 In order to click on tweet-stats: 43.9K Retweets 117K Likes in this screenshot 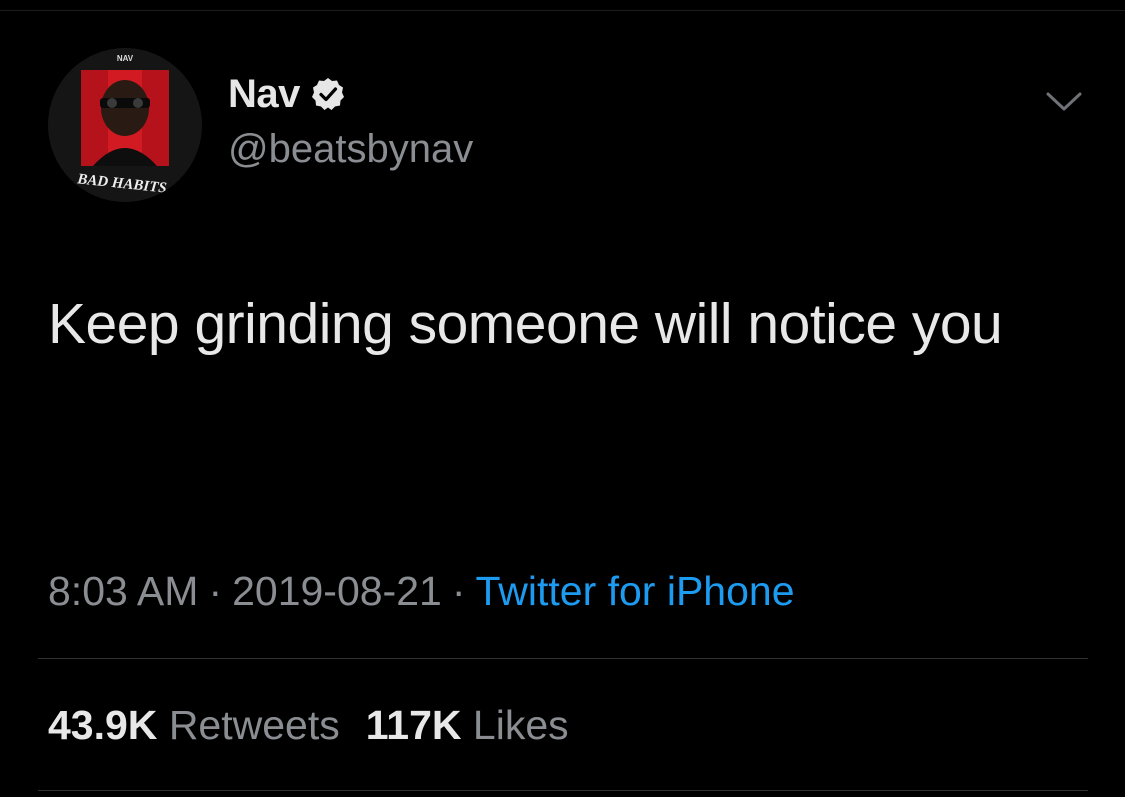, I will do `click(308, 725)`.